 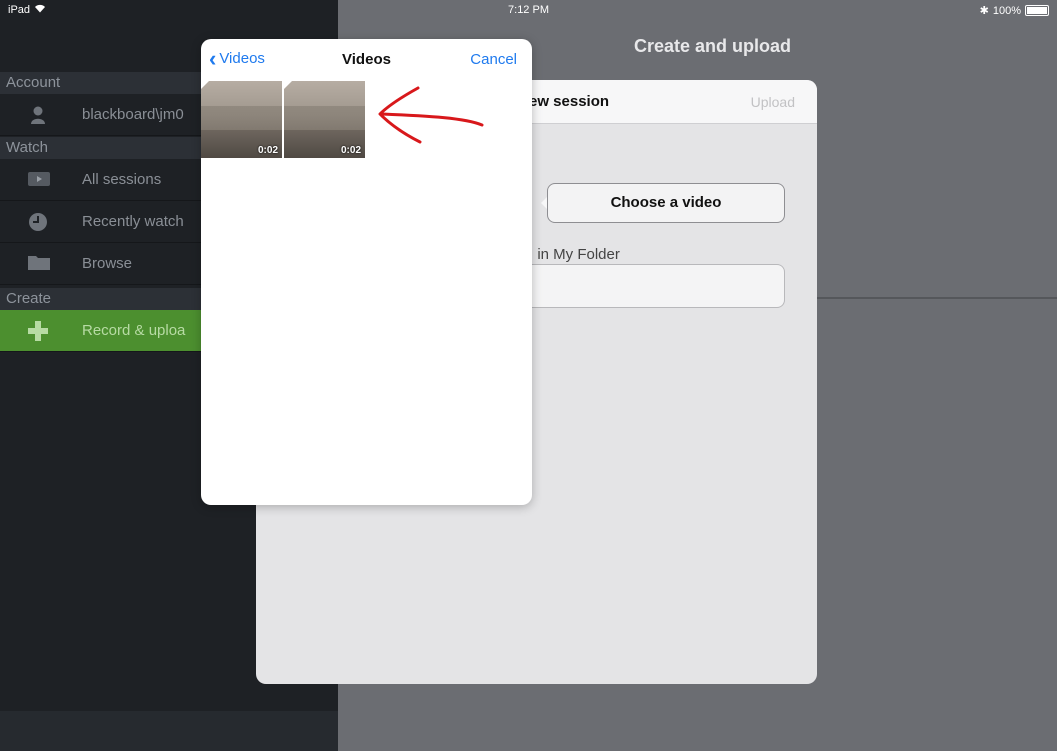 What do you see at coordinates (1006, 10) in the screenshot?
I see `battery-percent: 100%` at bounding box center [1006, 10].